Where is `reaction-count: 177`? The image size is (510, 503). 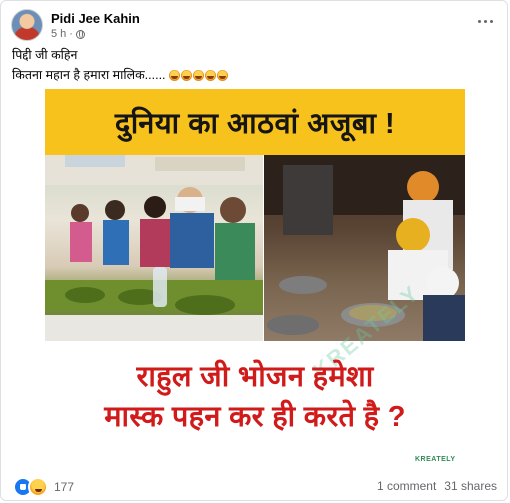 reaction-count: 177 is located at coordinates (64, 487).